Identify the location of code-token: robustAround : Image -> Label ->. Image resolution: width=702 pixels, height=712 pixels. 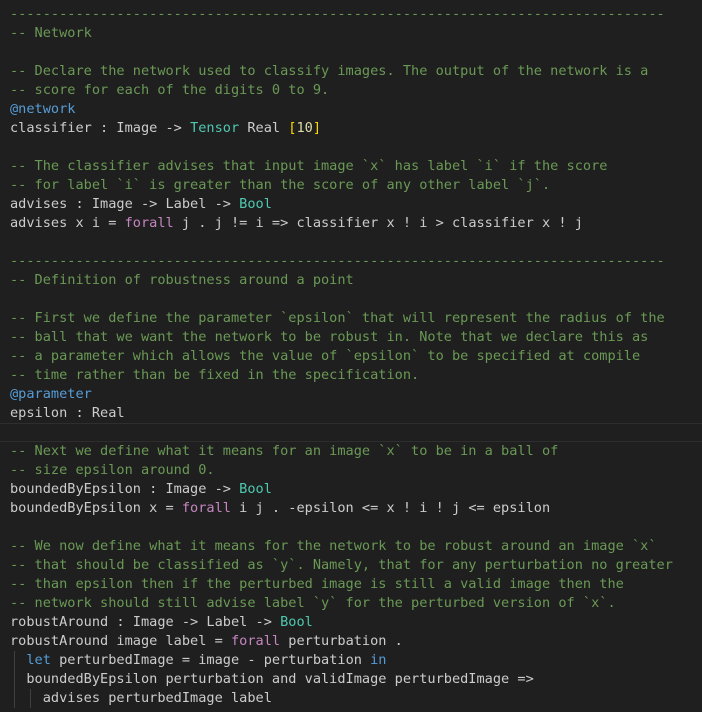
(145, 622).